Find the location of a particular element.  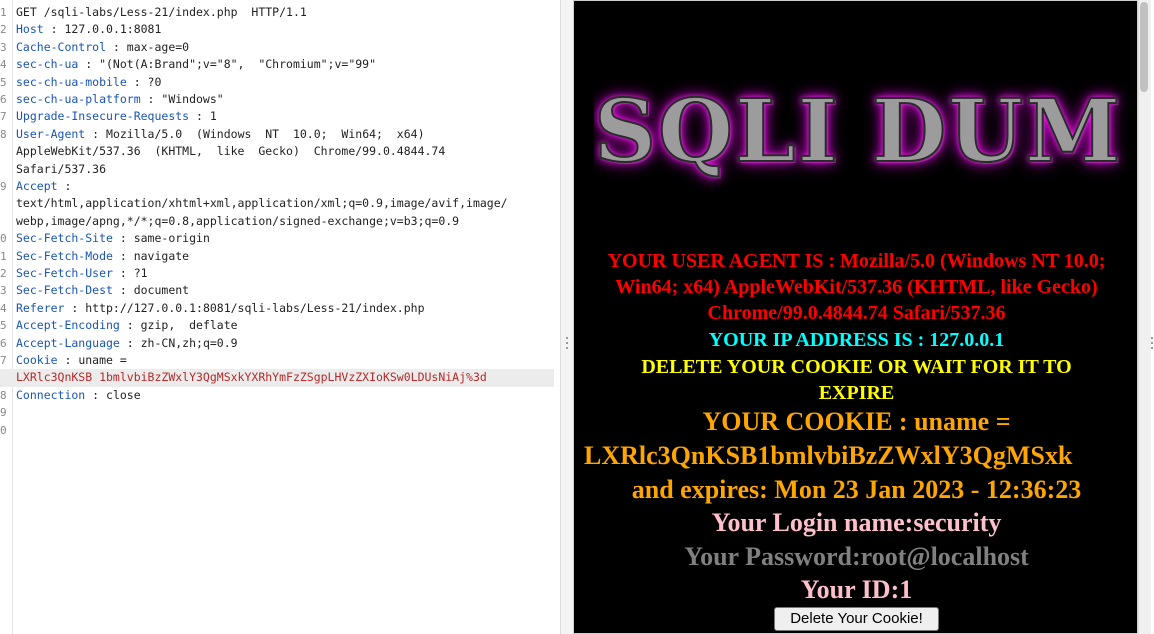

password-text: Your Password:root@localhost is located at coordinates (856, 556).